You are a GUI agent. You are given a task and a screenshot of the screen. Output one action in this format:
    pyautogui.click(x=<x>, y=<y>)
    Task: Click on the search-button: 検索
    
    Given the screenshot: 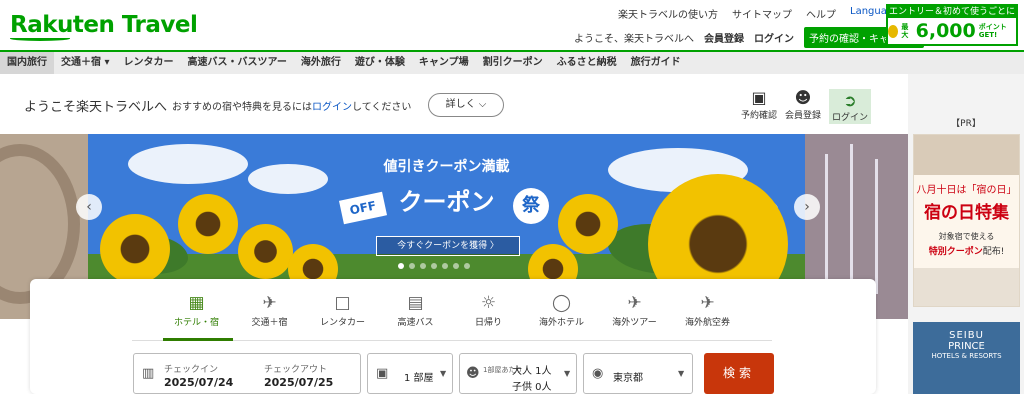 What is the action you would take?
    pyautogui.click(x=739, y=373)
    